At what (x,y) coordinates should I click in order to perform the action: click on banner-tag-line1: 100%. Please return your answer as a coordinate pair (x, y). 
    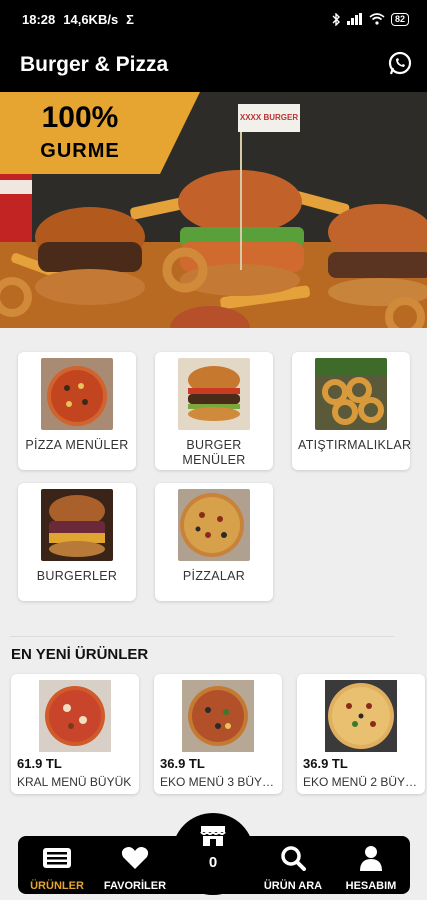
    Looking at the image, I should click on (80, 117).